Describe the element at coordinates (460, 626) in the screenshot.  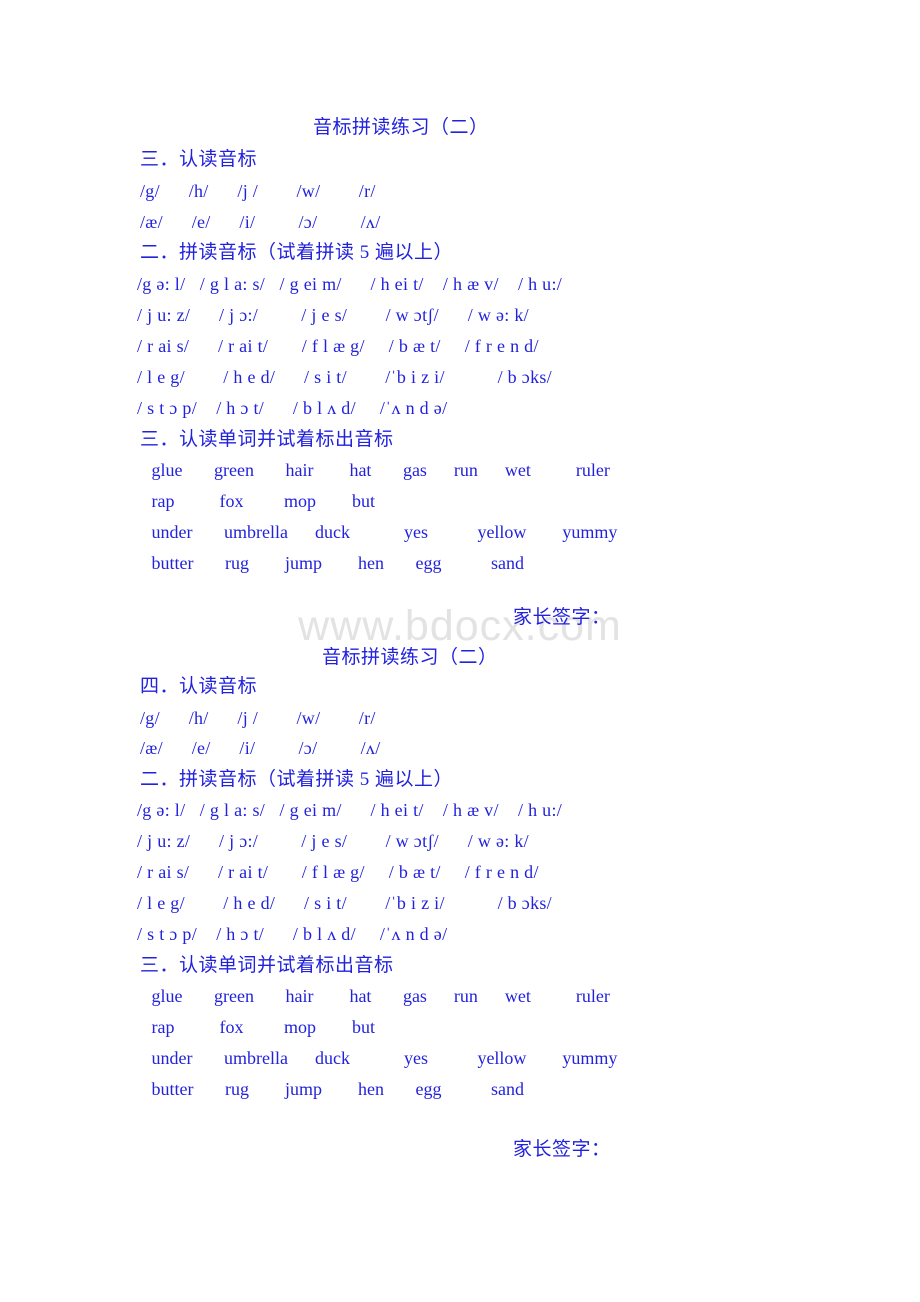
I see `watermark-text: www.bdocx.com` at that location.